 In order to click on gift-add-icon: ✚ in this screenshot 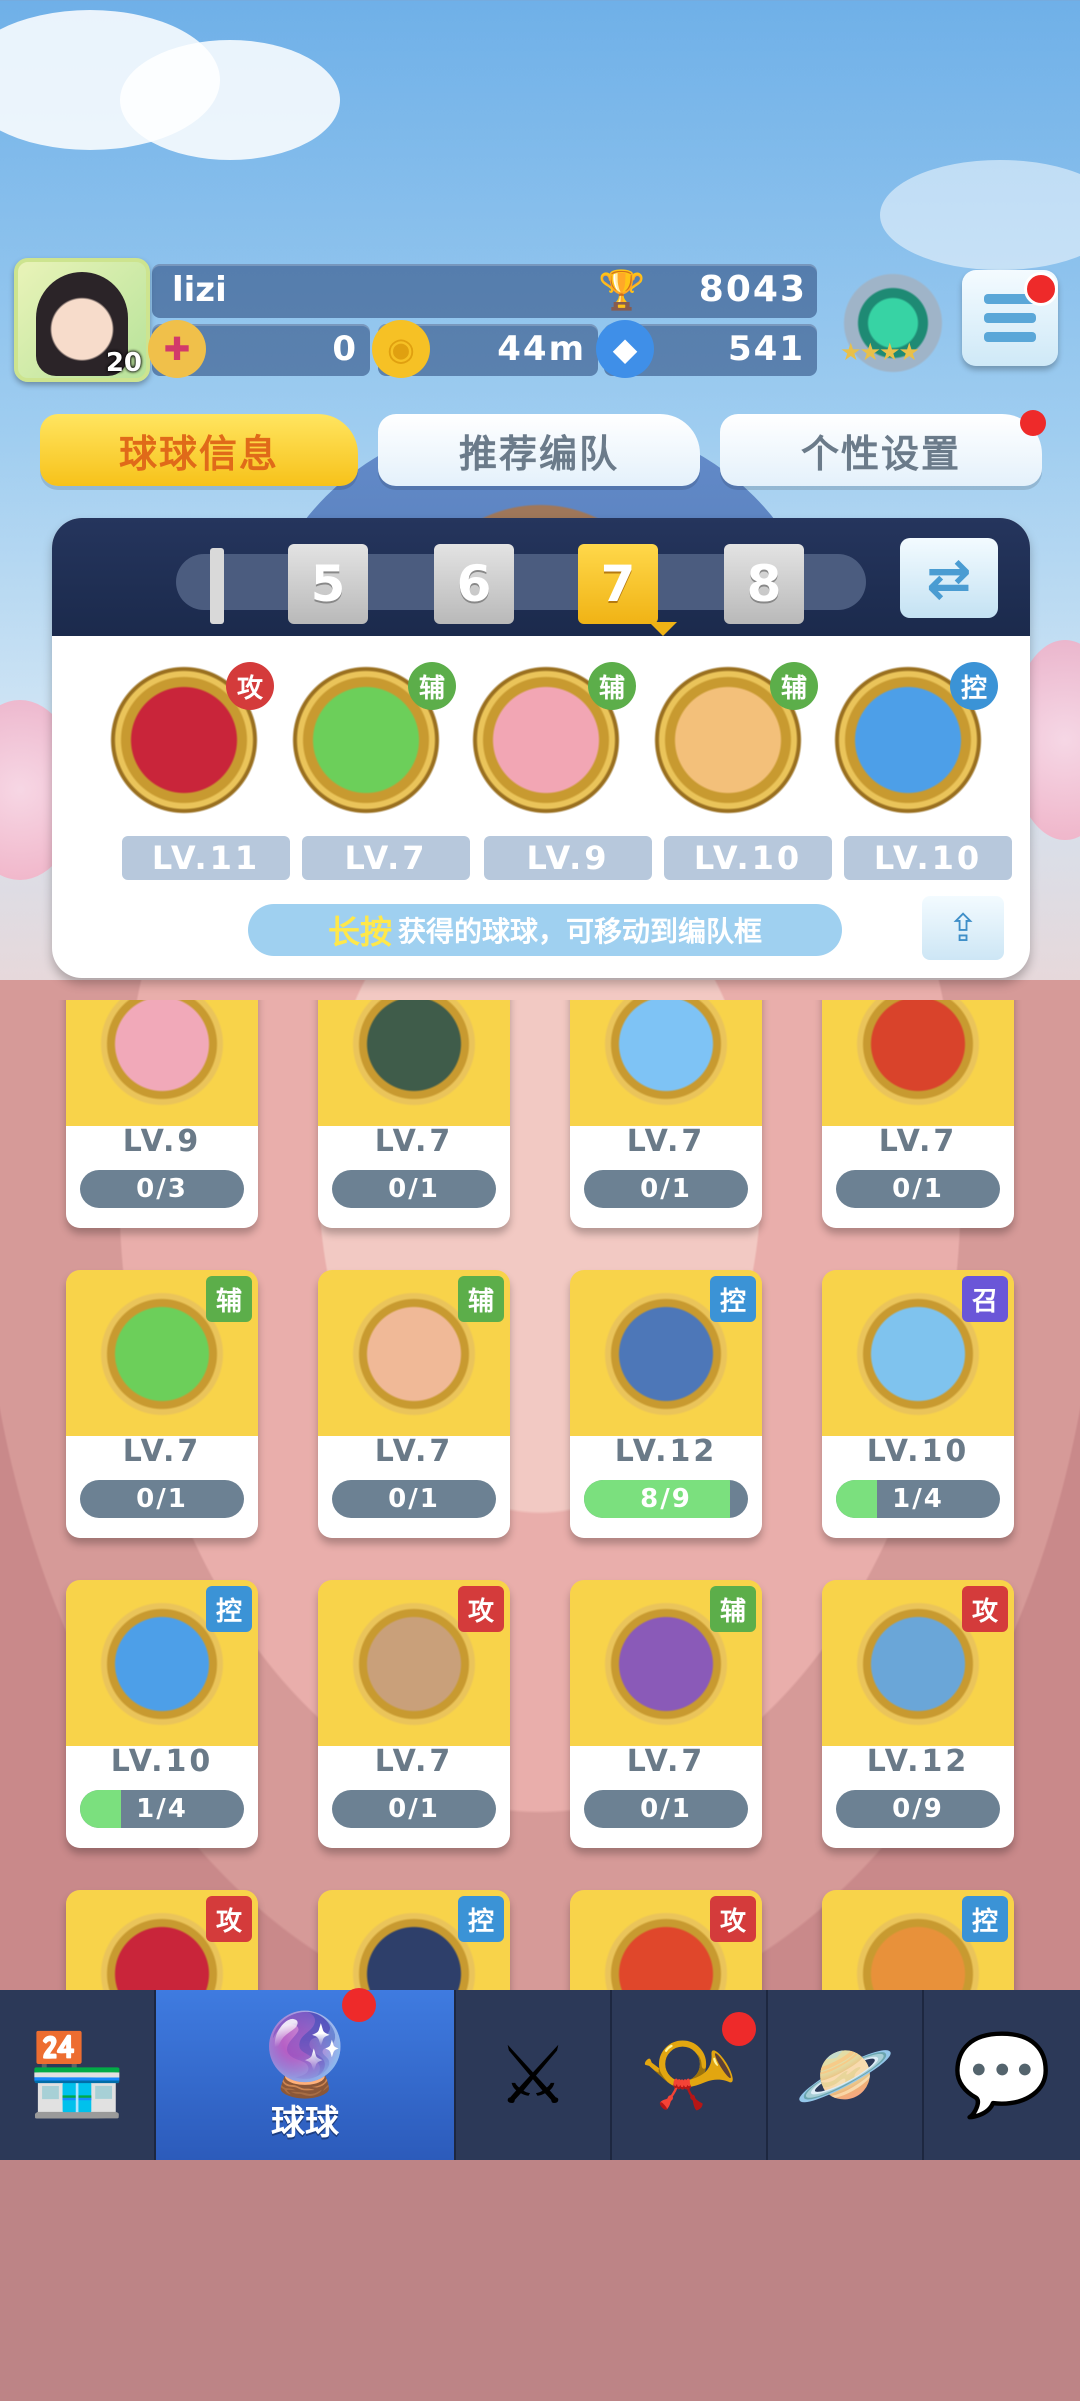, I will do `click(177, 349)`.